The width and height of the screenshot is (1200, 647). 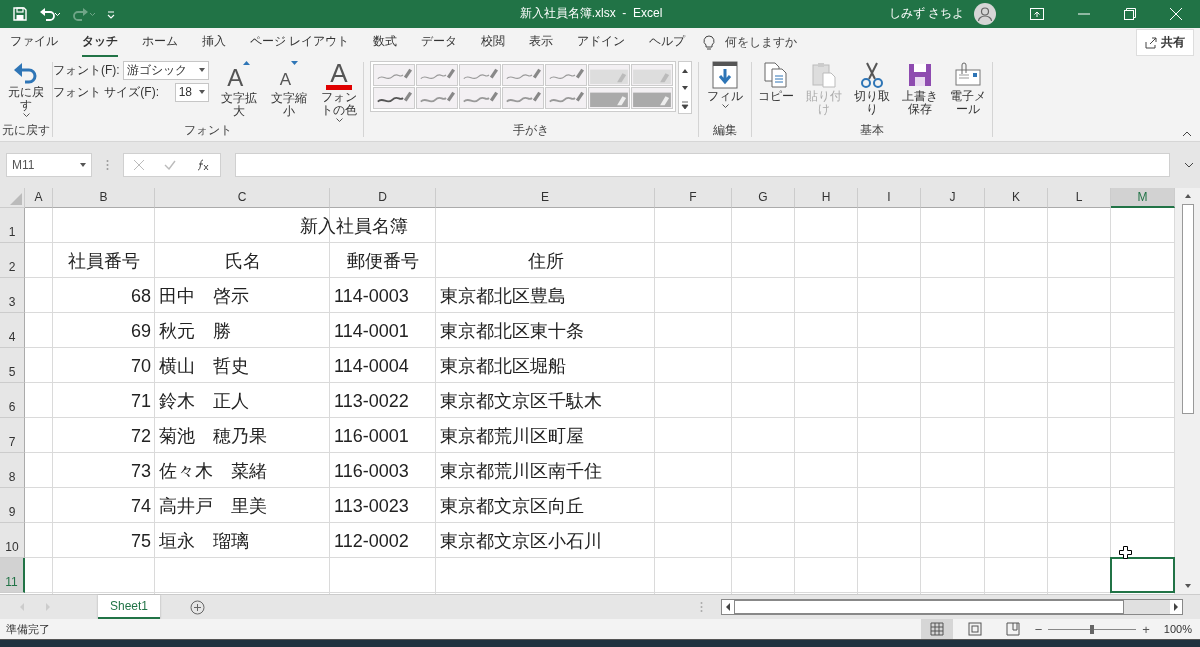 I want to click on table-cell-text: 氏名, so click(x=242, y=261).